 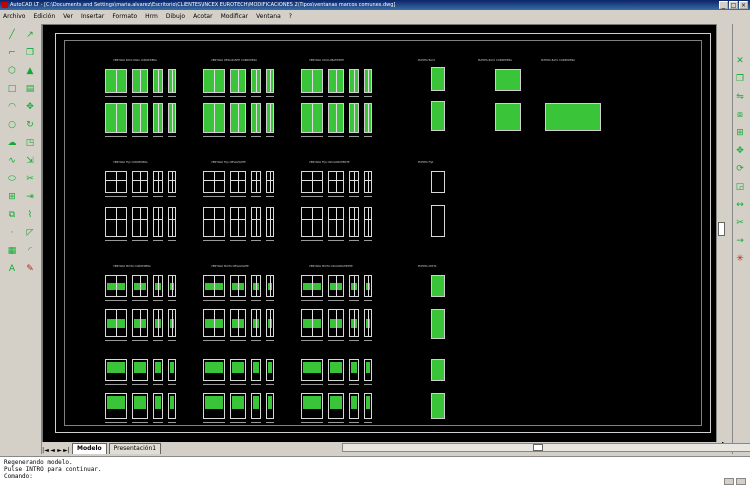 I want to click on point-tool-icon: ·, so click(x=12, y=233).